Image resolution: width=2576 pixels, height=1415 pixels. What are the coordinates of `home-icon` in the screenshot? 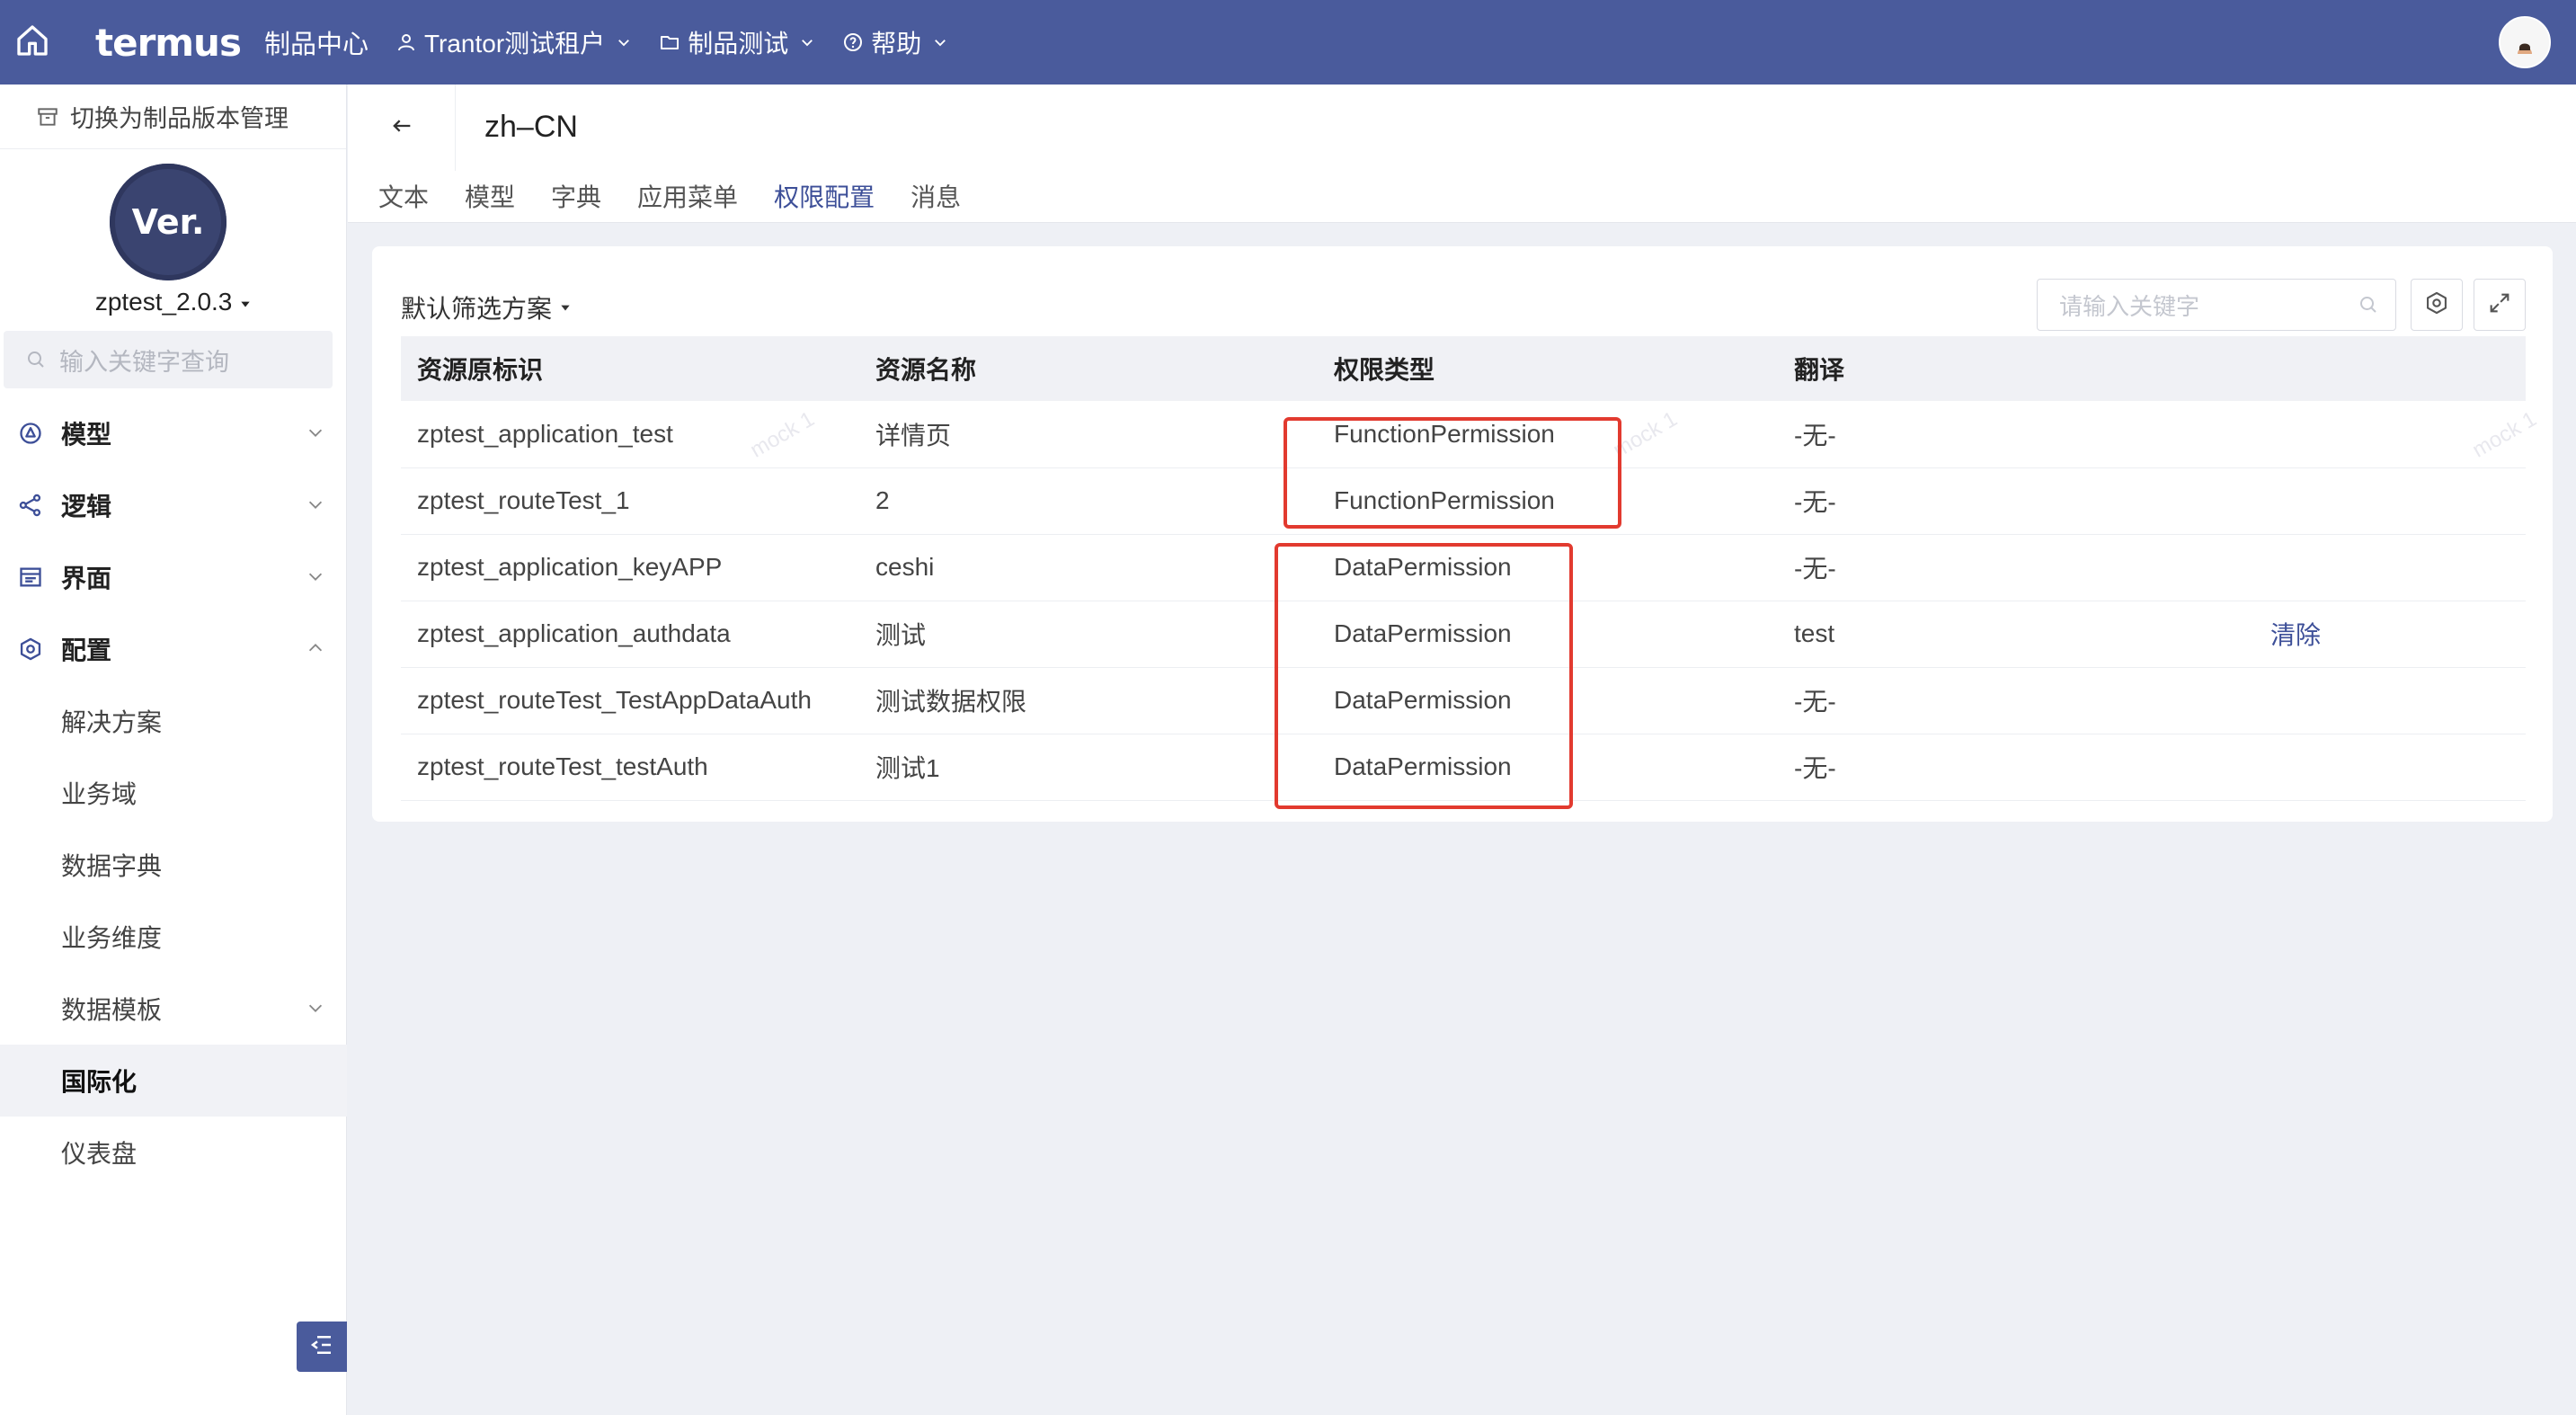 It's located at (32, 42).